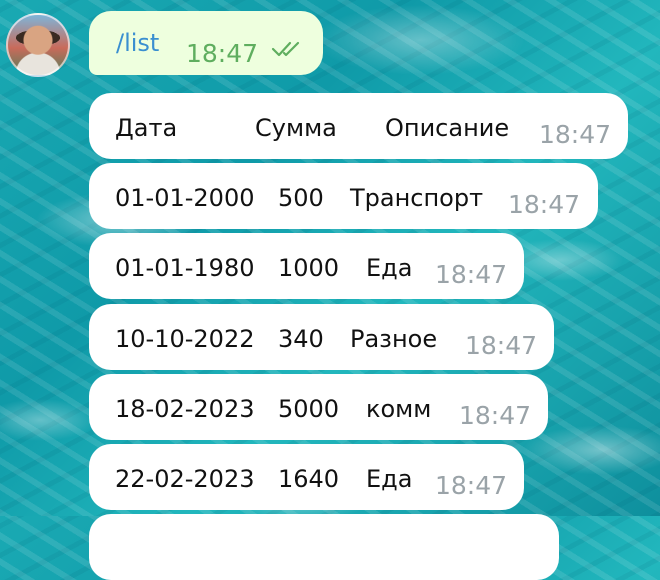 The width and height of the screenshot is (660, 580). Describe the element at coordinates (185, 339) in the screenshot. I see `row-date: 10-10-2022` at that location.